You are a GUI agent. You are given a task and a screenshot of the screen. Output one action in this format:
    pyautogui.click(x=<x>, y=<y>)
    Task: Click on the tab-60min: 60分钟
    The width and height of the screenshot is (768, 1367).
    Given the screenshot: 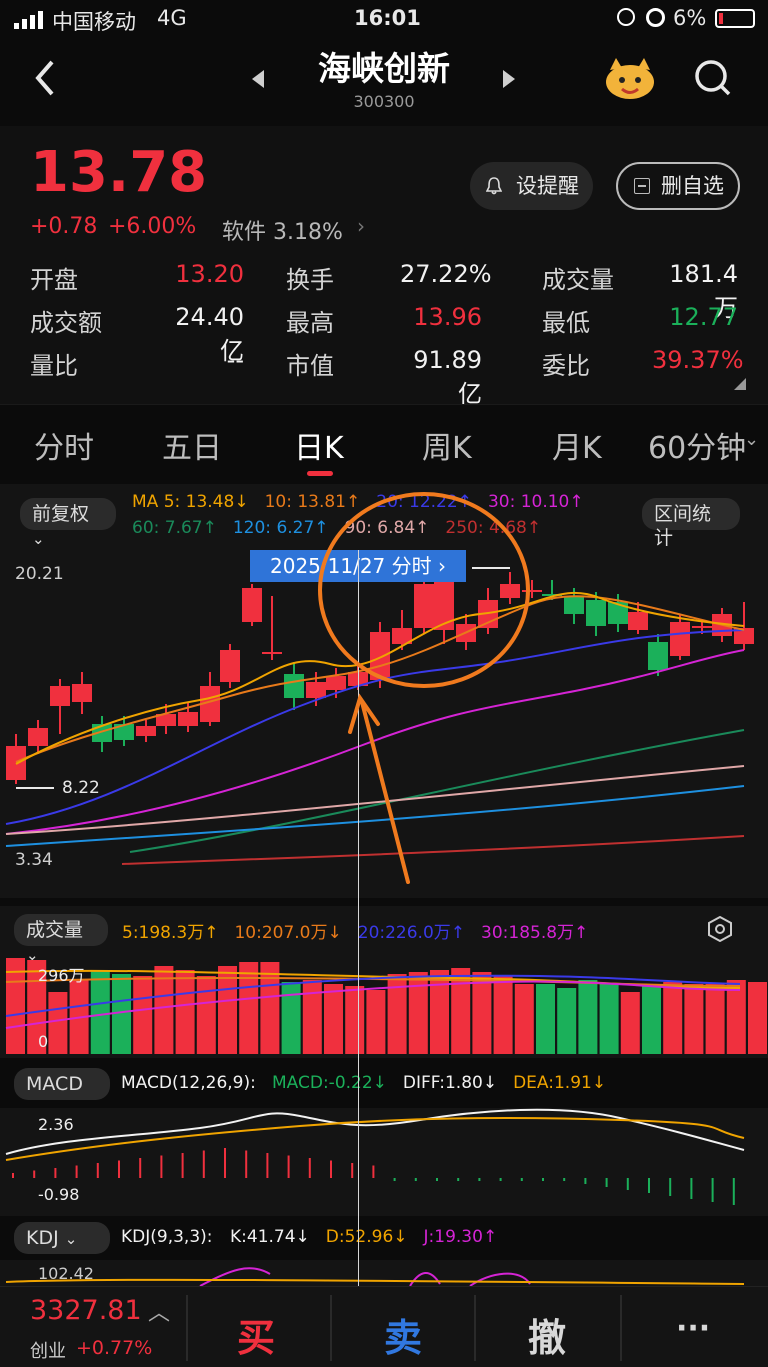 What is the action you would take?
    pyautogui.click(x=697, y=445)
    